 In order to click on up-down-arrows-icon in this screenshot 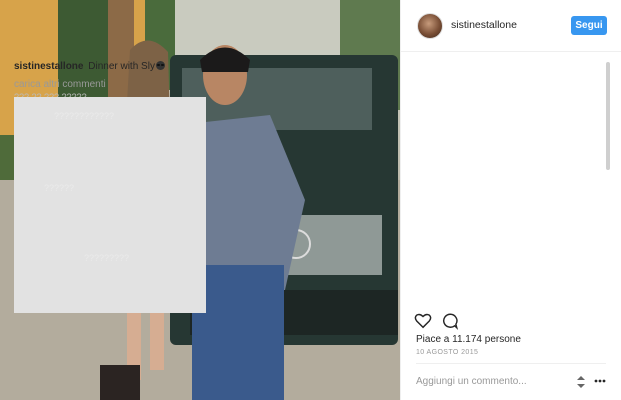, I will do `click(581, 382)`.